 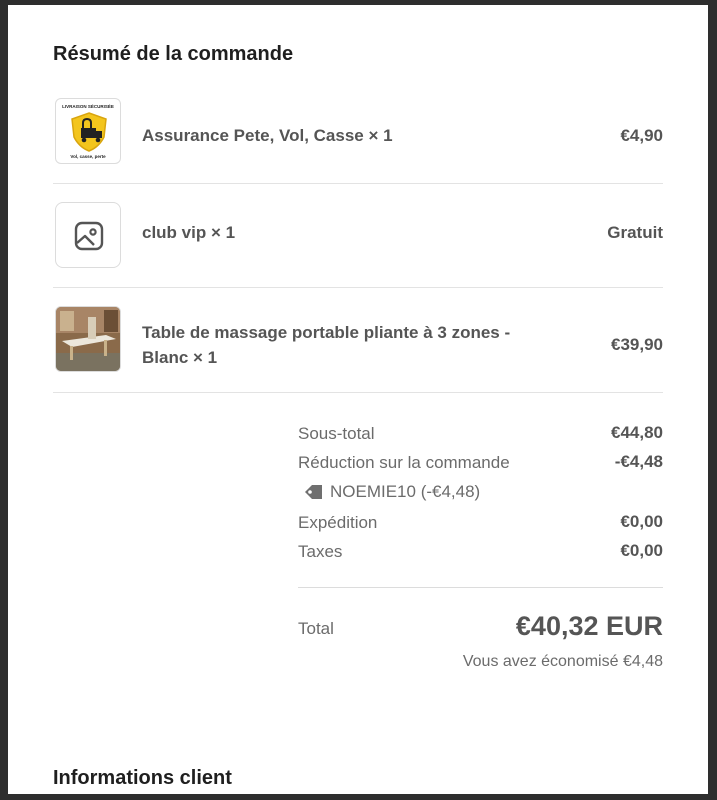 What do you see at coordinates (641, 521) in the screenshot?
I see `shipping-value: €0,00` at bounding box center [641, 521].